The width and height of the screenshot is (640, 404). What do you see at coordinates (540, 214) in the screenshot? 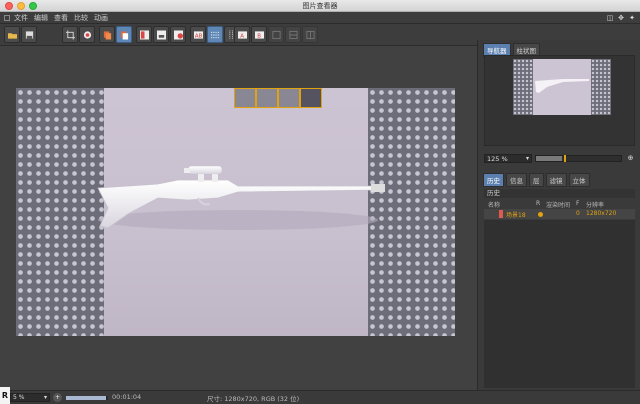
I see `render-status-dot` at bounding box center [540, 214].